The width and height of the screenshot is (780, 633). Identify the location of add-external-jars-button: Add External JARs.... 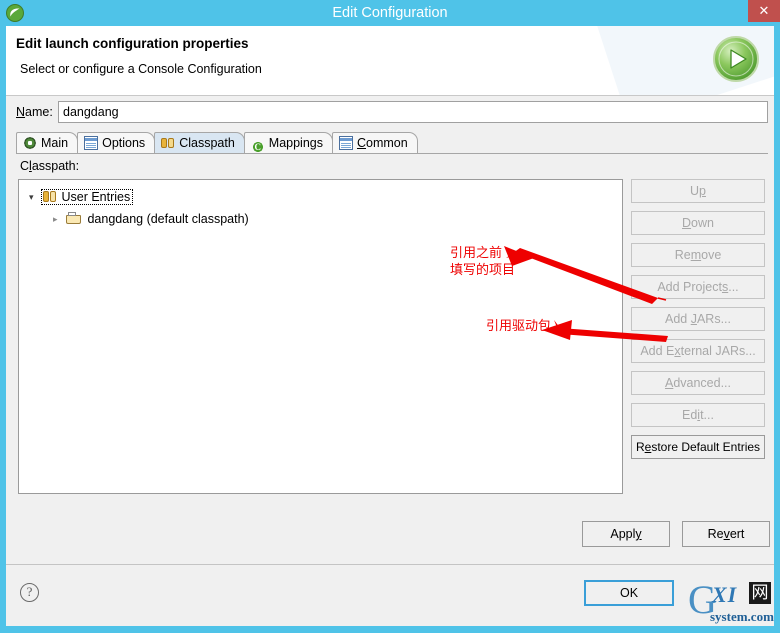
(698, 351).